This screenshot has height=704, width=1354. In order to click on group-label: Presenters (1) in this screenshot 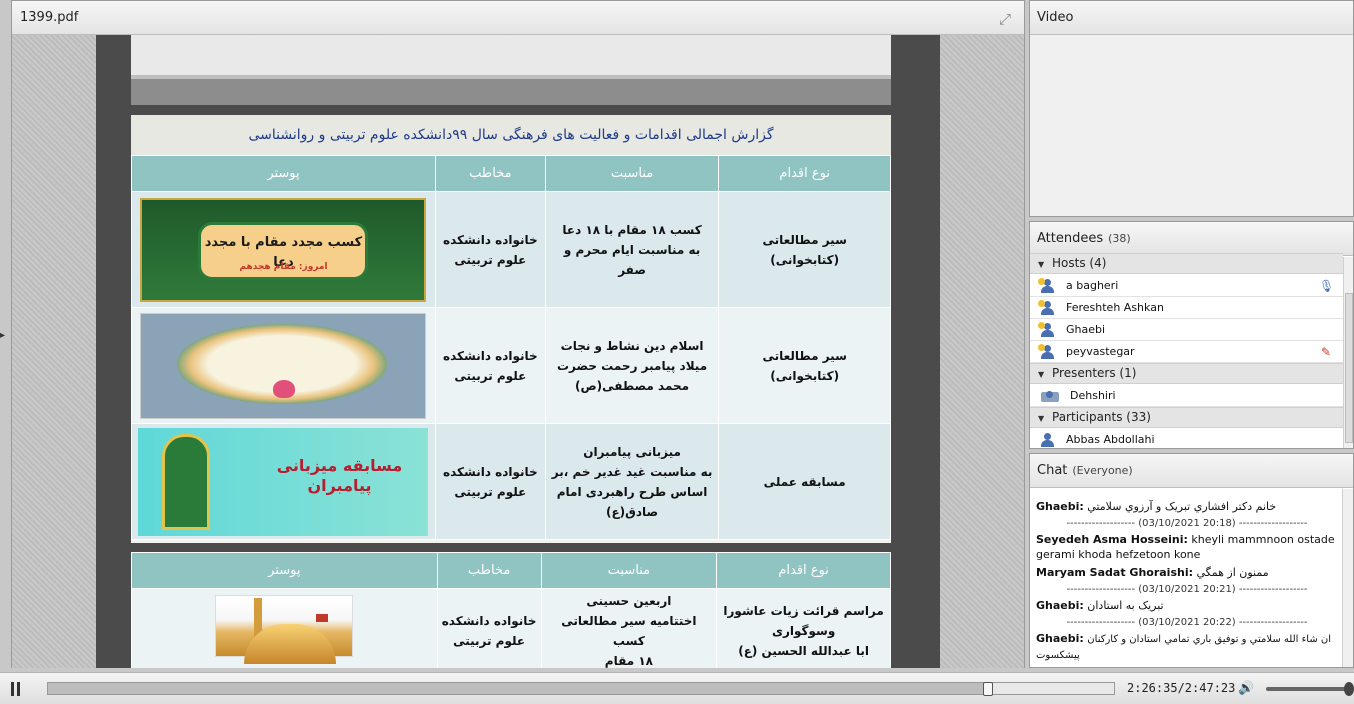, I will do `click(1094, 373)`.